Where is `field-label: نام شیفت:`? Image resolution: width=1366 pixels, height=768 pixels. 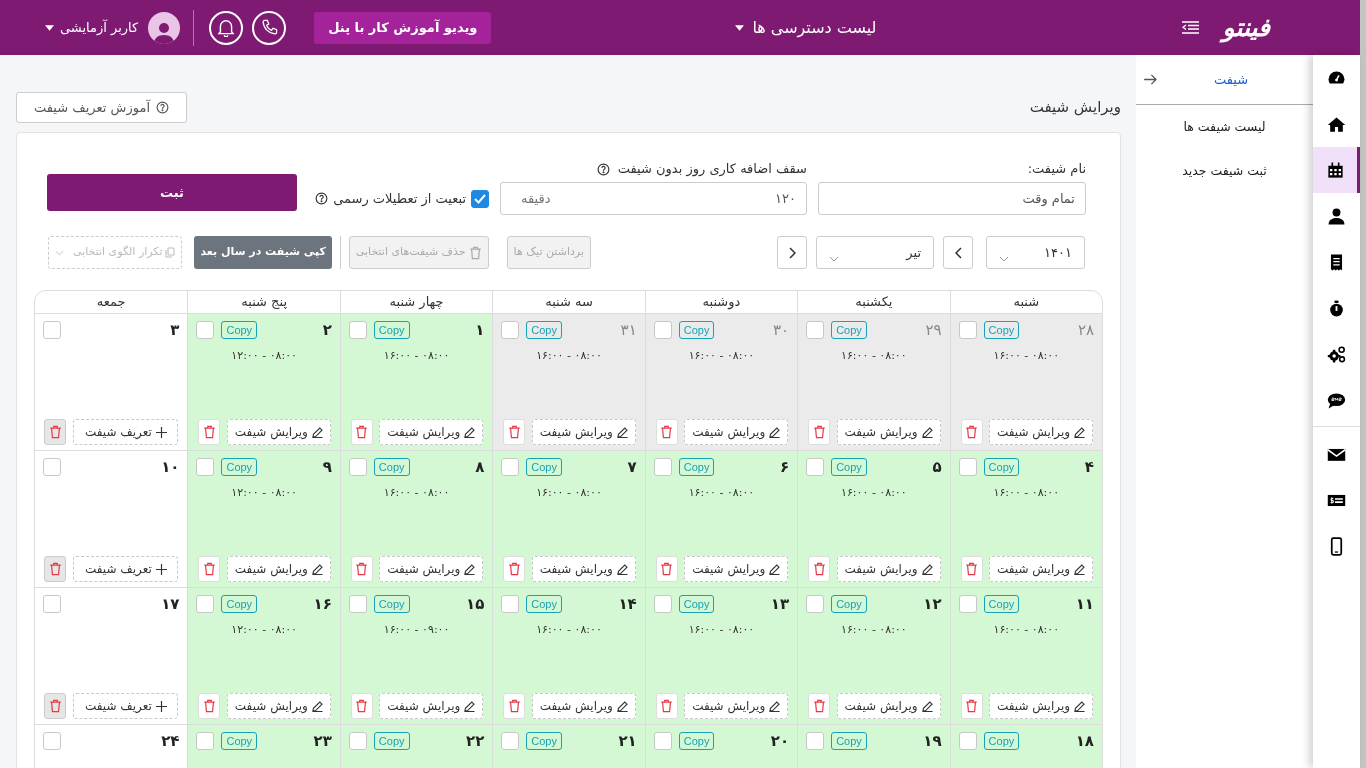
field-label: نام شیفت: is located at coordinates (1056, 169).